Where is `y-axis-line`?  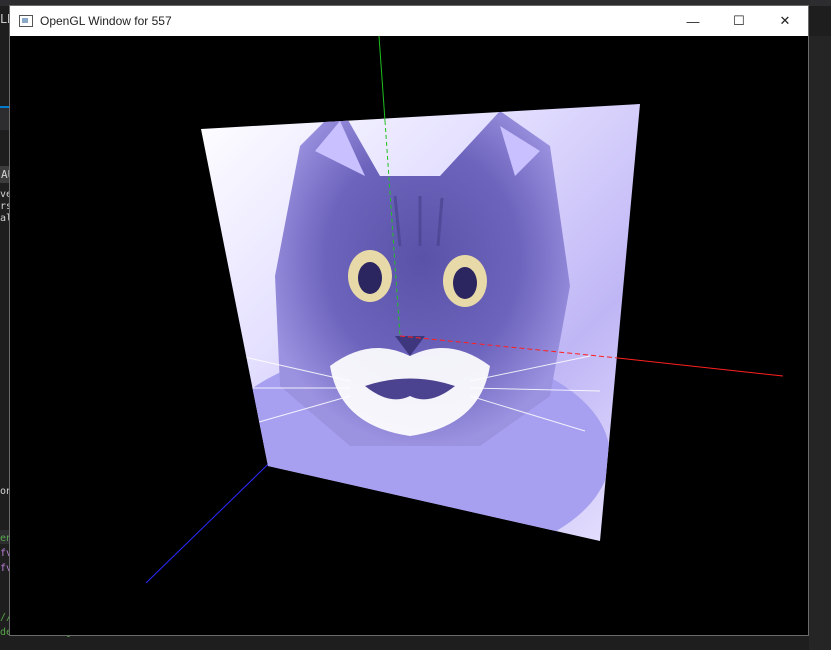
y-axis-line is located at coordinates (382, 79).